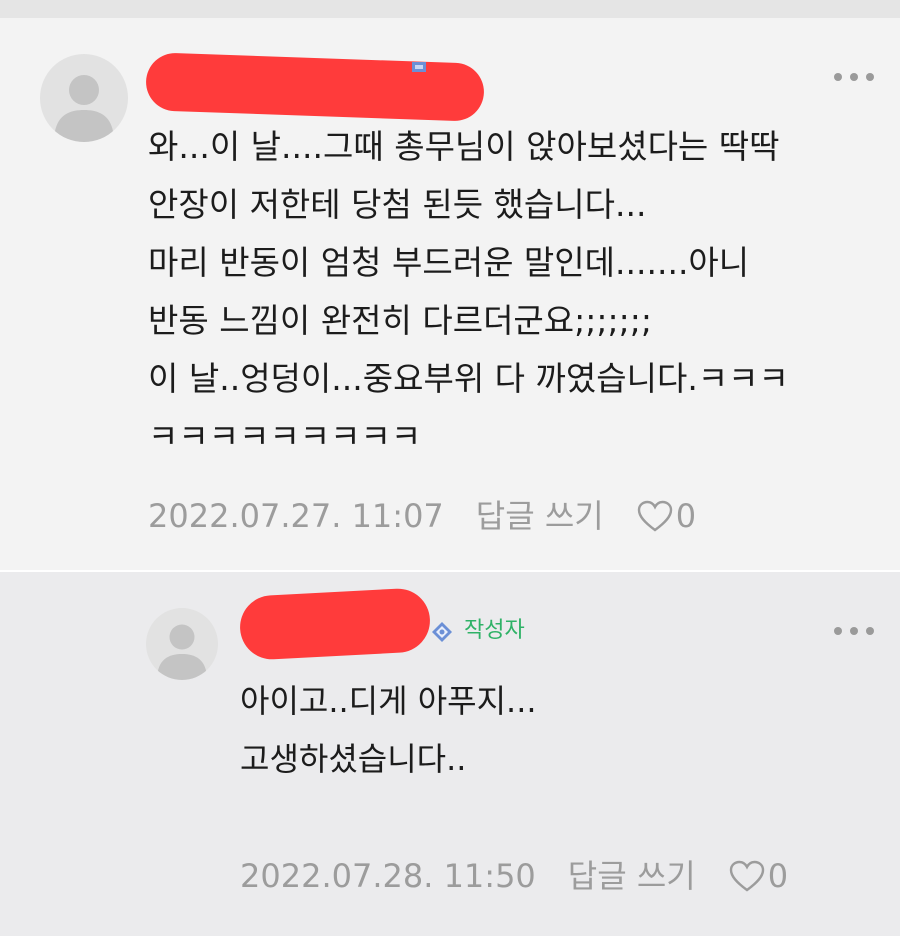  I want to click on comment-line: 반동 느낌이 완전히 다르더군요;;;;;;;, so click(400, 320).